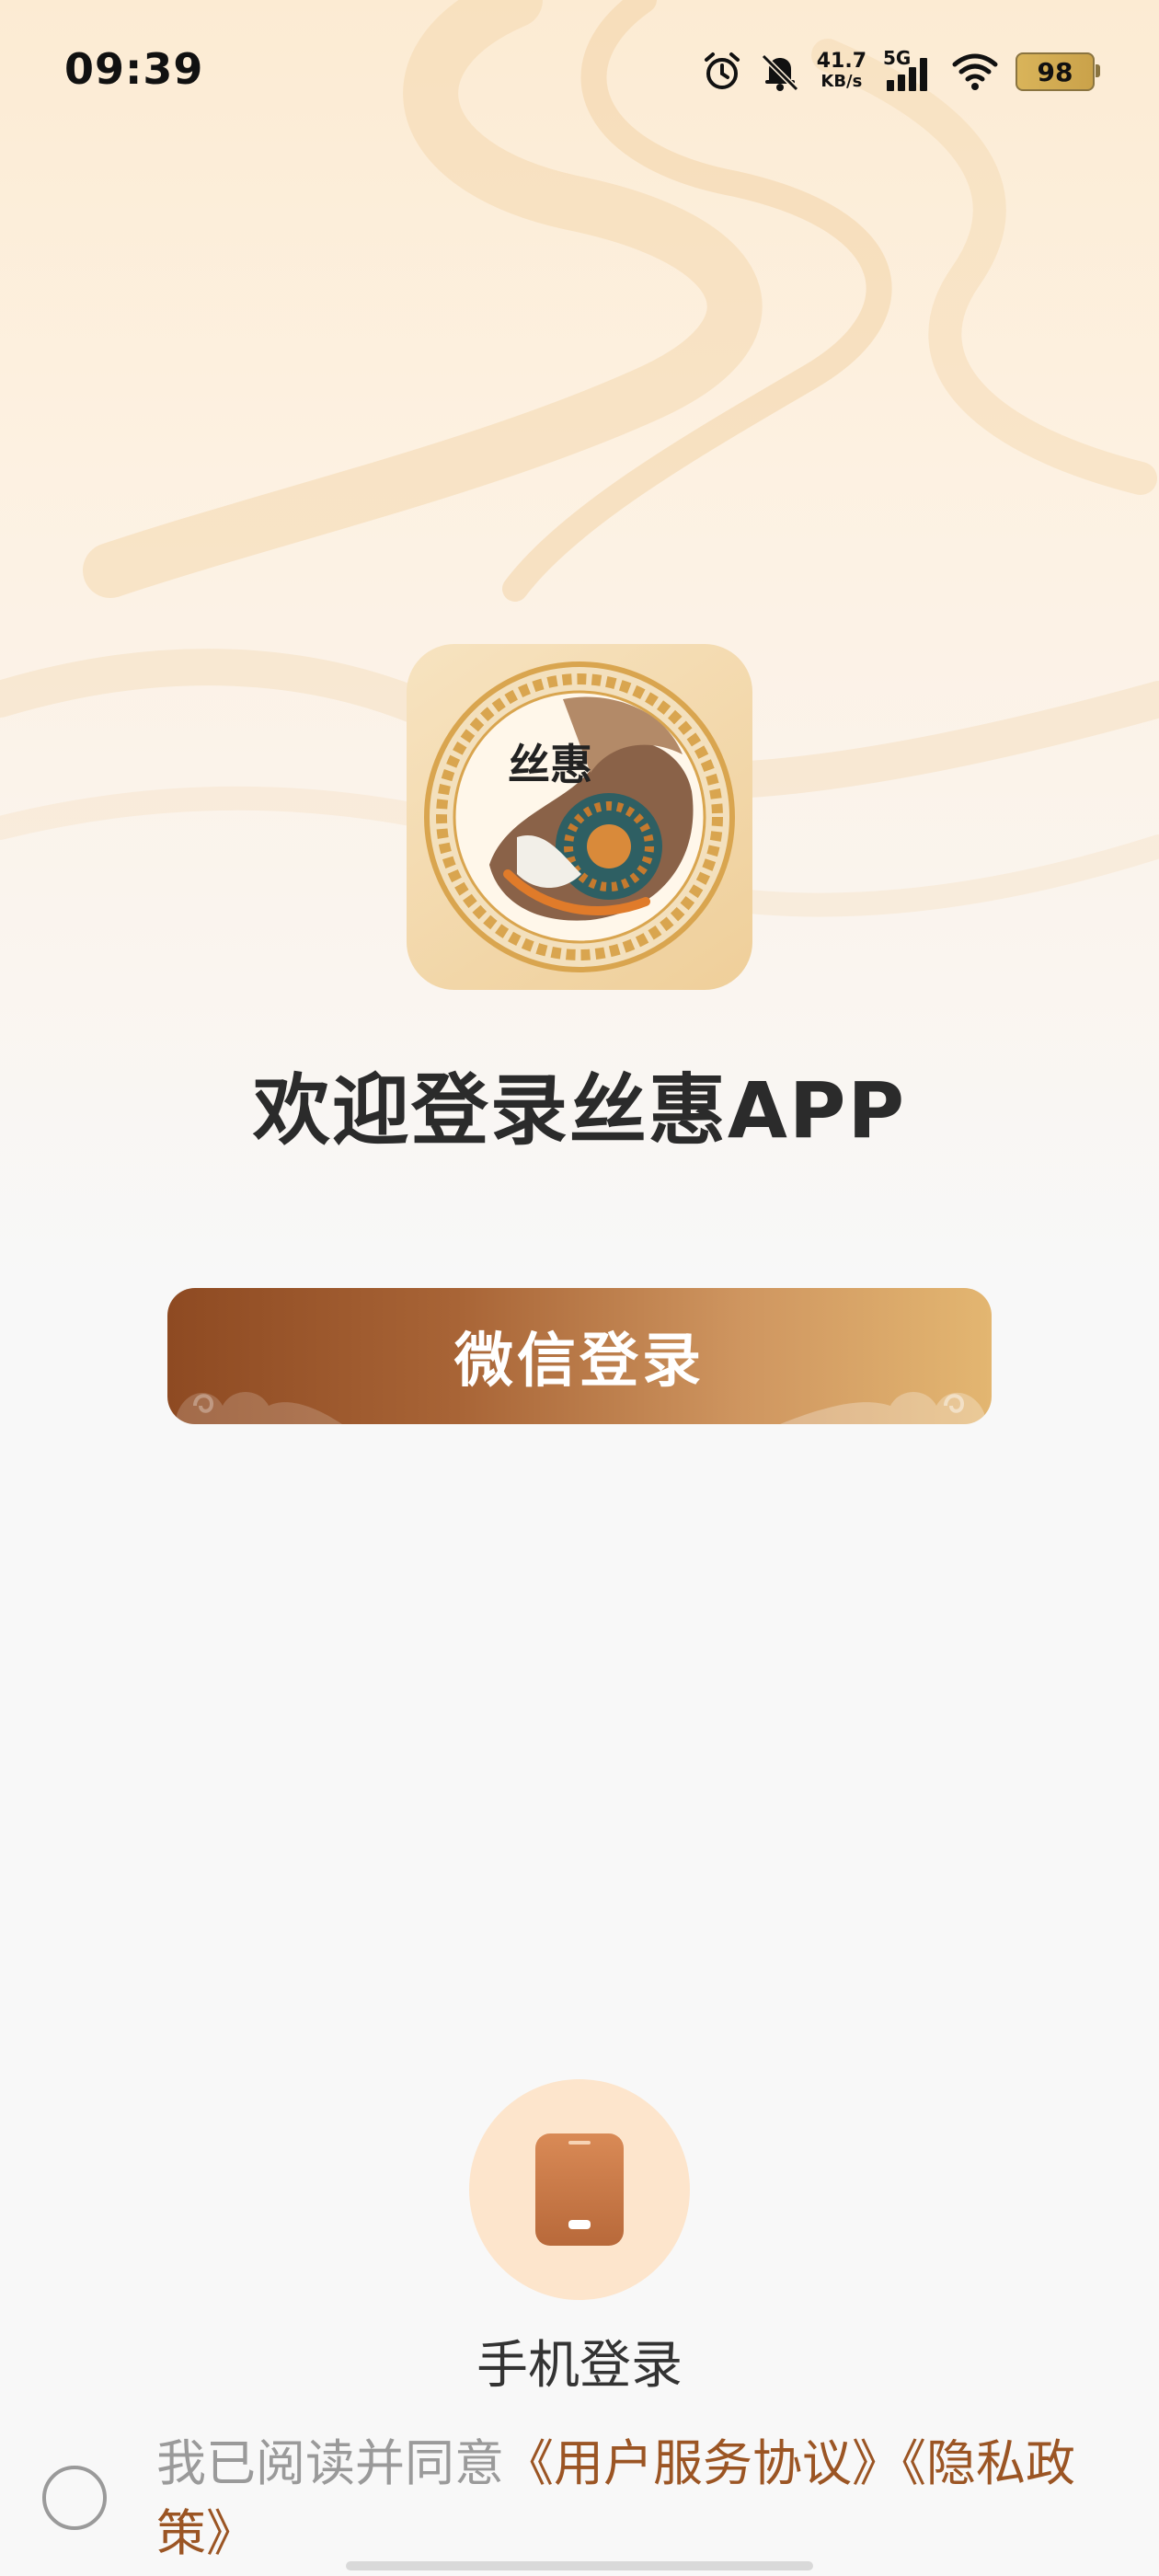 This screenshot has height=2576, width=1159. What do you see at coordinates (882, 1408) in the screenshot?
I see `cloud-ornament-right` at bounding box center [882, 1408].